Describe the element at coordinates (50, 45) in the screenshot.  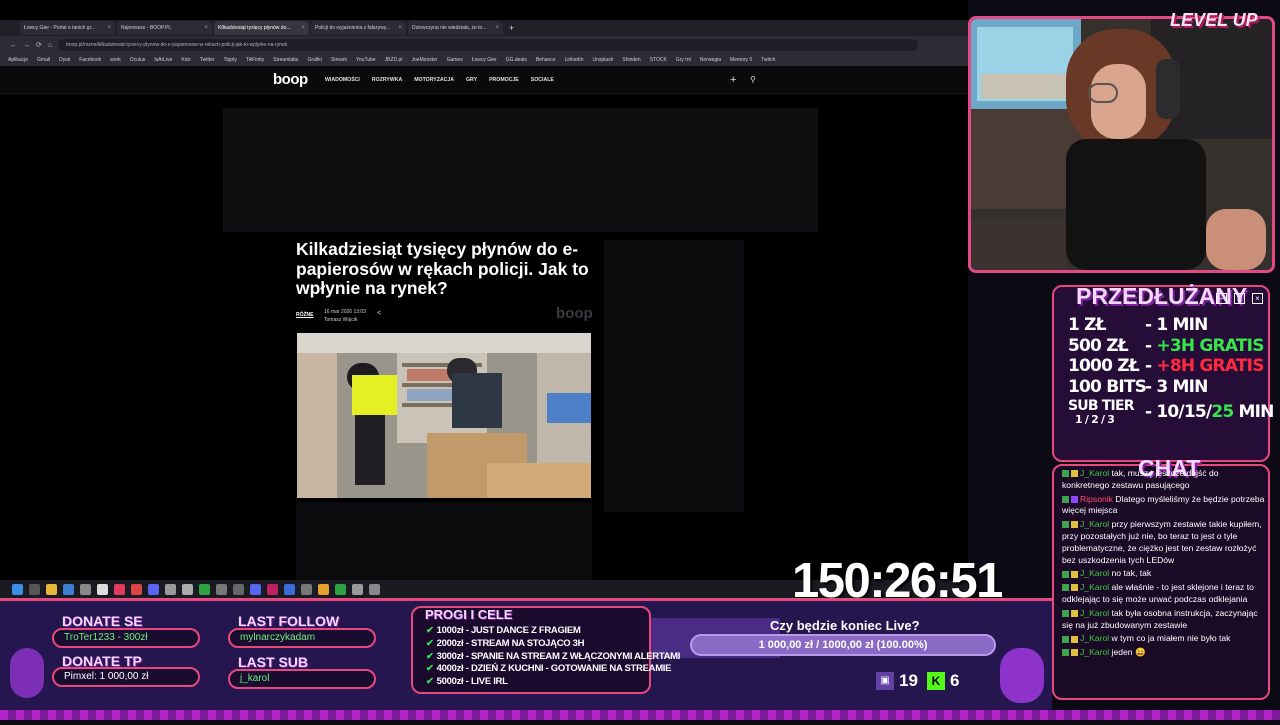
I see `home-icon: ⌂` at that location.